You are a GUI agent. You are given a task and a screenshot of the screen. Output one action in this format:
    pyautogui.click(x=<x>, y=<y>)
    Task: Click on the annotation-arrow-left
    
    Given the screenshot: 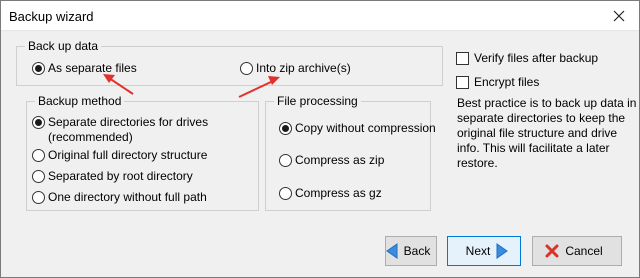 What is the action you would take?
    pyautogui.click(x=118, y=84)
    